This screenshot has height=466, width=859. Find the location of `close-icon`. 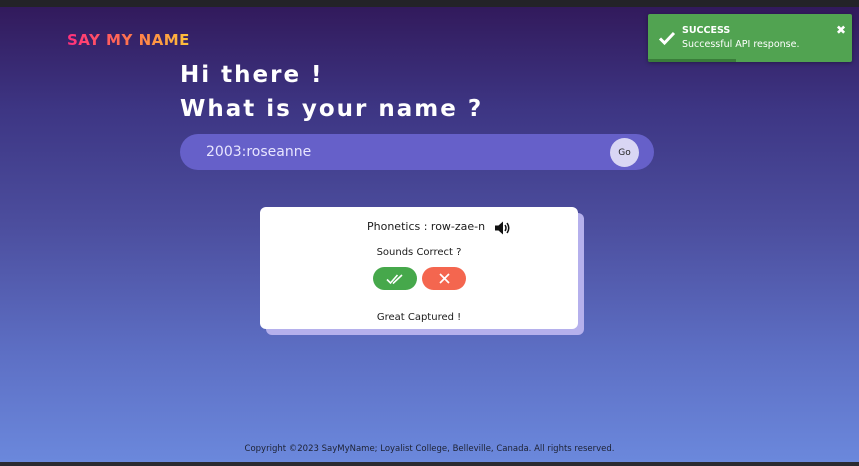

close-icon is located at coordinates (444, 278).